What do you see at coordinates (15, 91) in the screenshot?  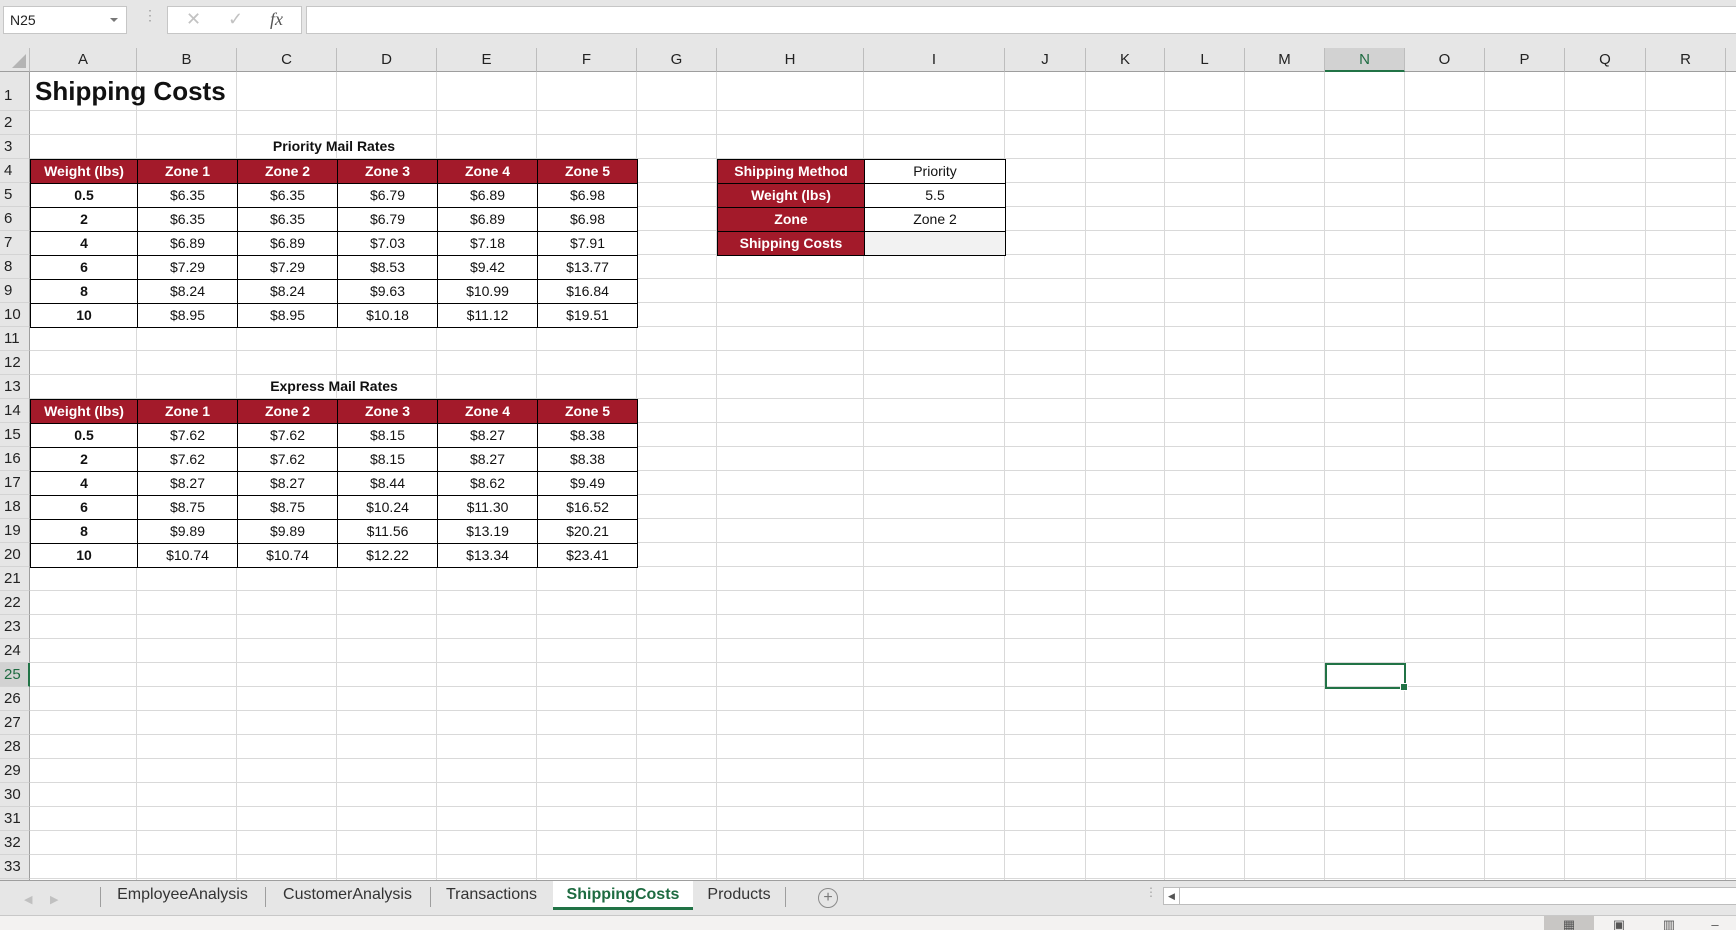 I see `row-header-1: 1` at bounding box center [15, 91].